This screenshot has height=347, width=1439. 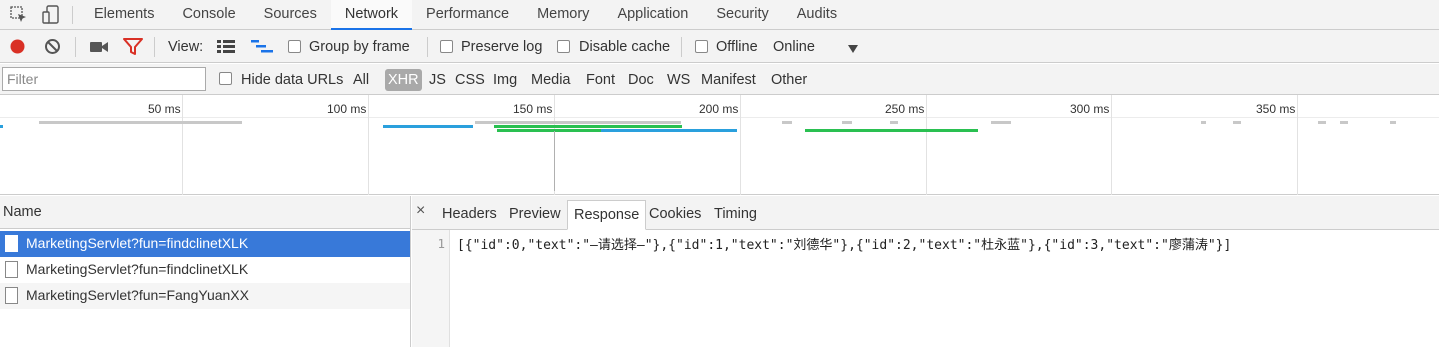 What do you see at coordinates (262, 47) in the screenshot?
I see `waterfall-overview-icon` at bounding box center [262, 47].